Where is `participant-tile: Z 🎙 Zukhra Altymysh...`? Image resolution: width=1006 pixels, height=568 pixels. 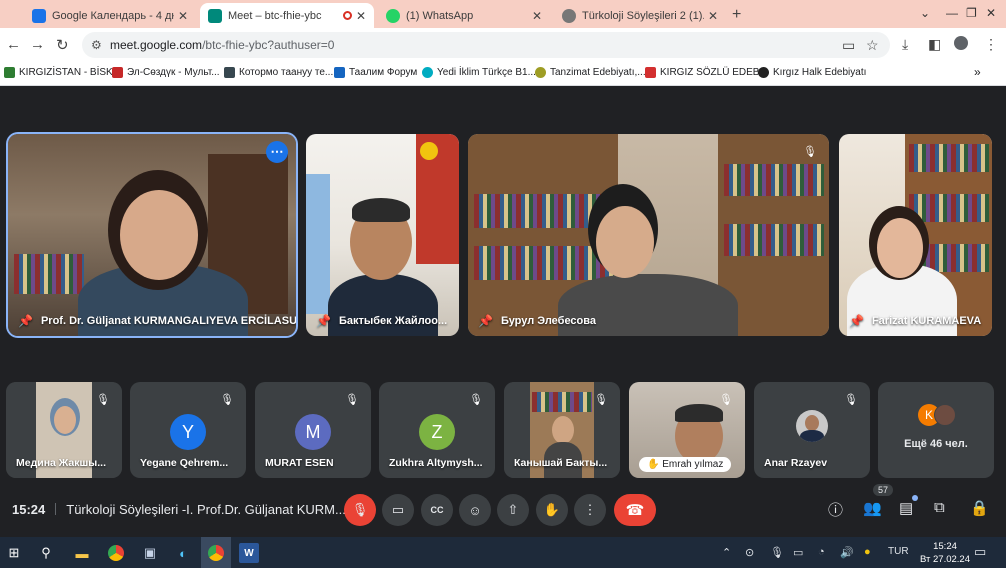
participant-tile: Z 🎙 Zukhra Altymysh... is located at coordinates (437, 430).